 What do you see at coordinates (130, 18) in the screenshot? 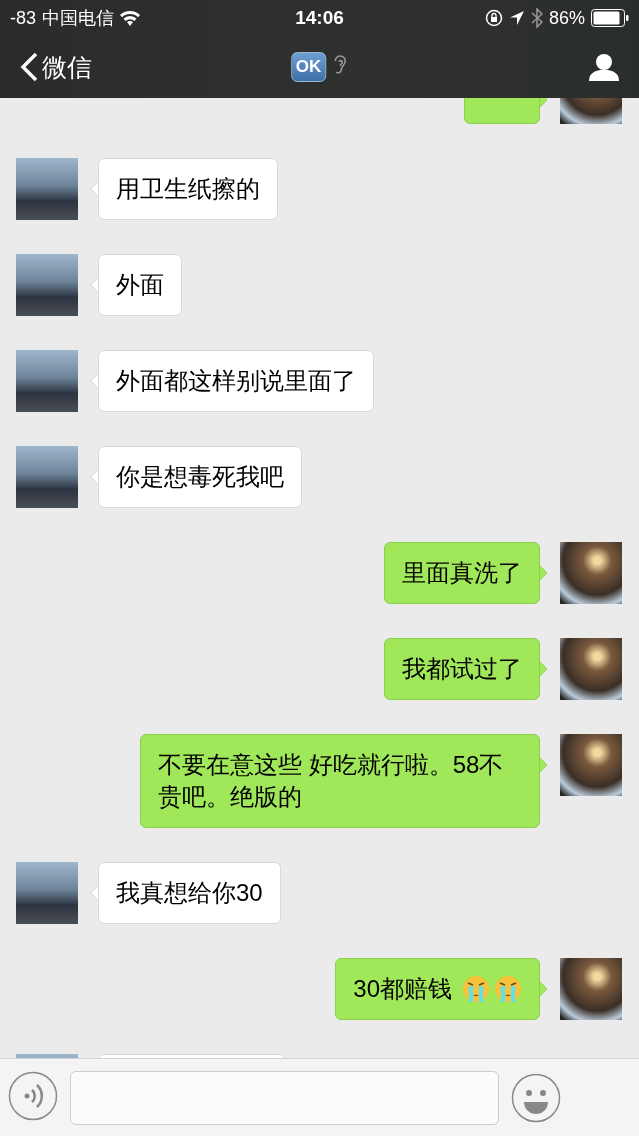
I see `wifi-icon` at bounding box center [130, 18].